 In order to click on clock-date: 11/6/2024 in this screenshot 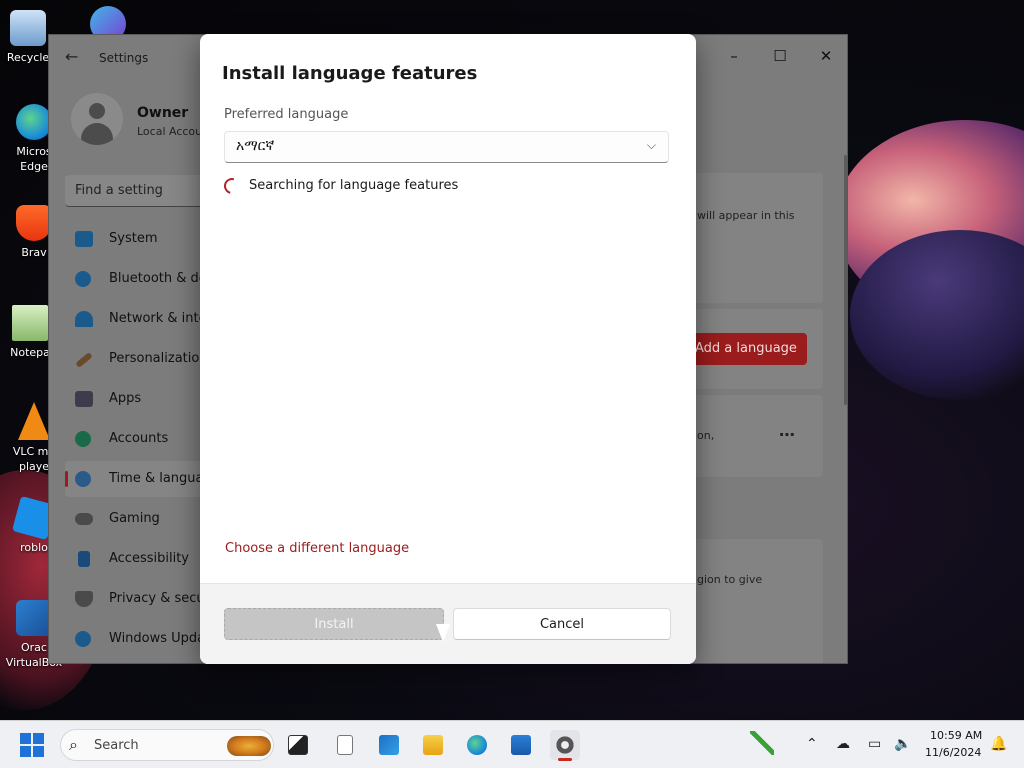, I will do `click(953, 752)`.